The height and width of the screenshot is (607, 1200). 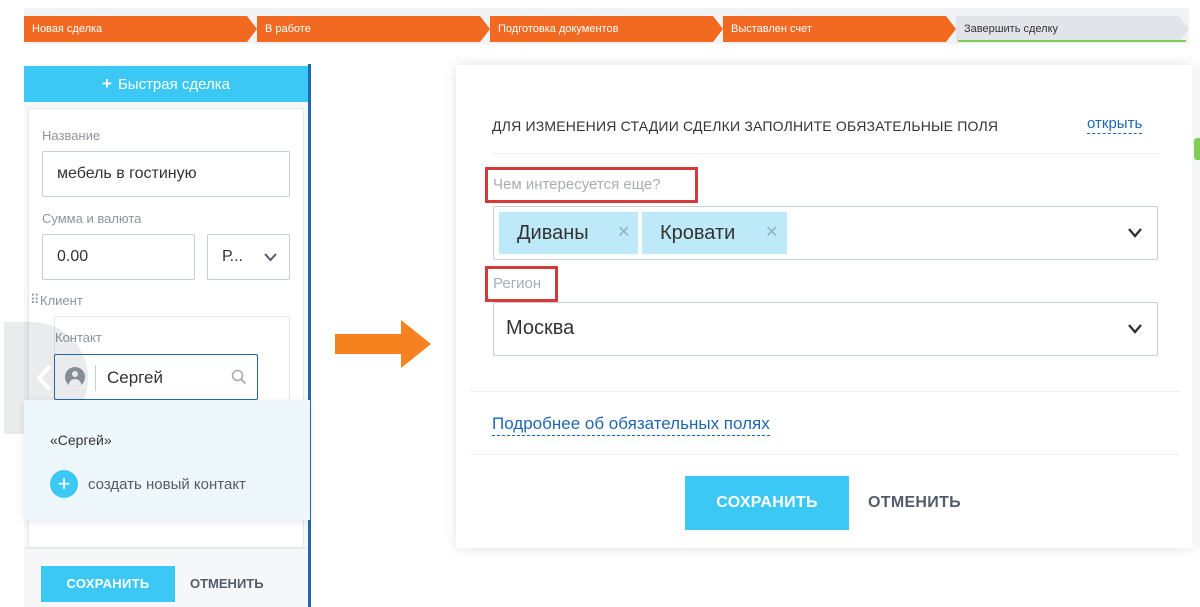 I want to click on plus-icon: +, so click(x=107, y=83).